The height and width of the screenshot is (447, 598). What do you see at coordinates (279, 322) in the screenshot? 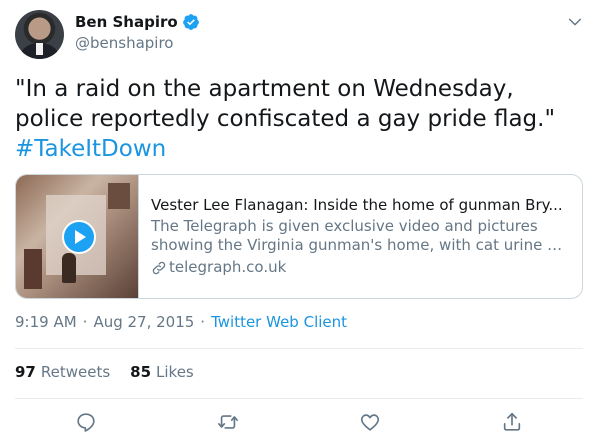
I see `tweet-client-link: Twitter Web Client` at bounding box center [279, 322].